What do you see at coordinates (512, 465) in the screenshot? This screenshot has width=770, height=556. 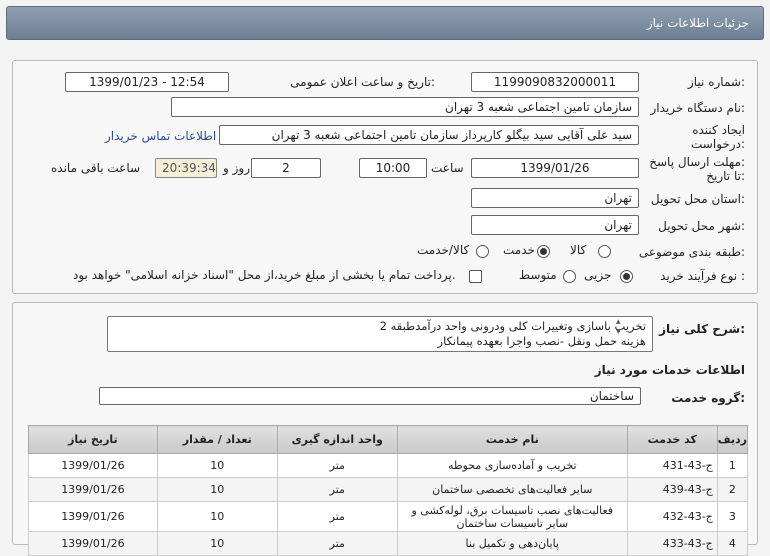 I see `cell-service-name: تخریب و آماده‌سازی محوطه` at bounding box center [512, 465].